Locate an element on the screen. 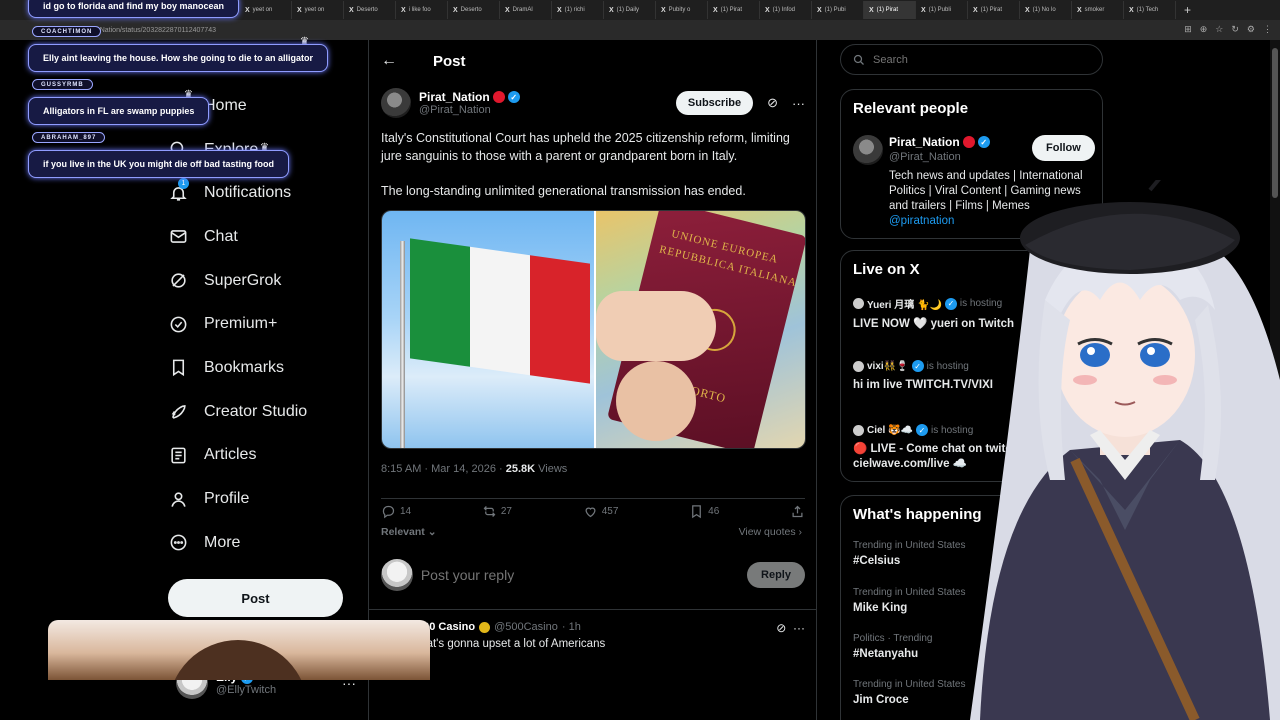 This screenshot has height=720, width=1280. person-name: Pirat_Nation ✓ is located at coordinates (939, 142).